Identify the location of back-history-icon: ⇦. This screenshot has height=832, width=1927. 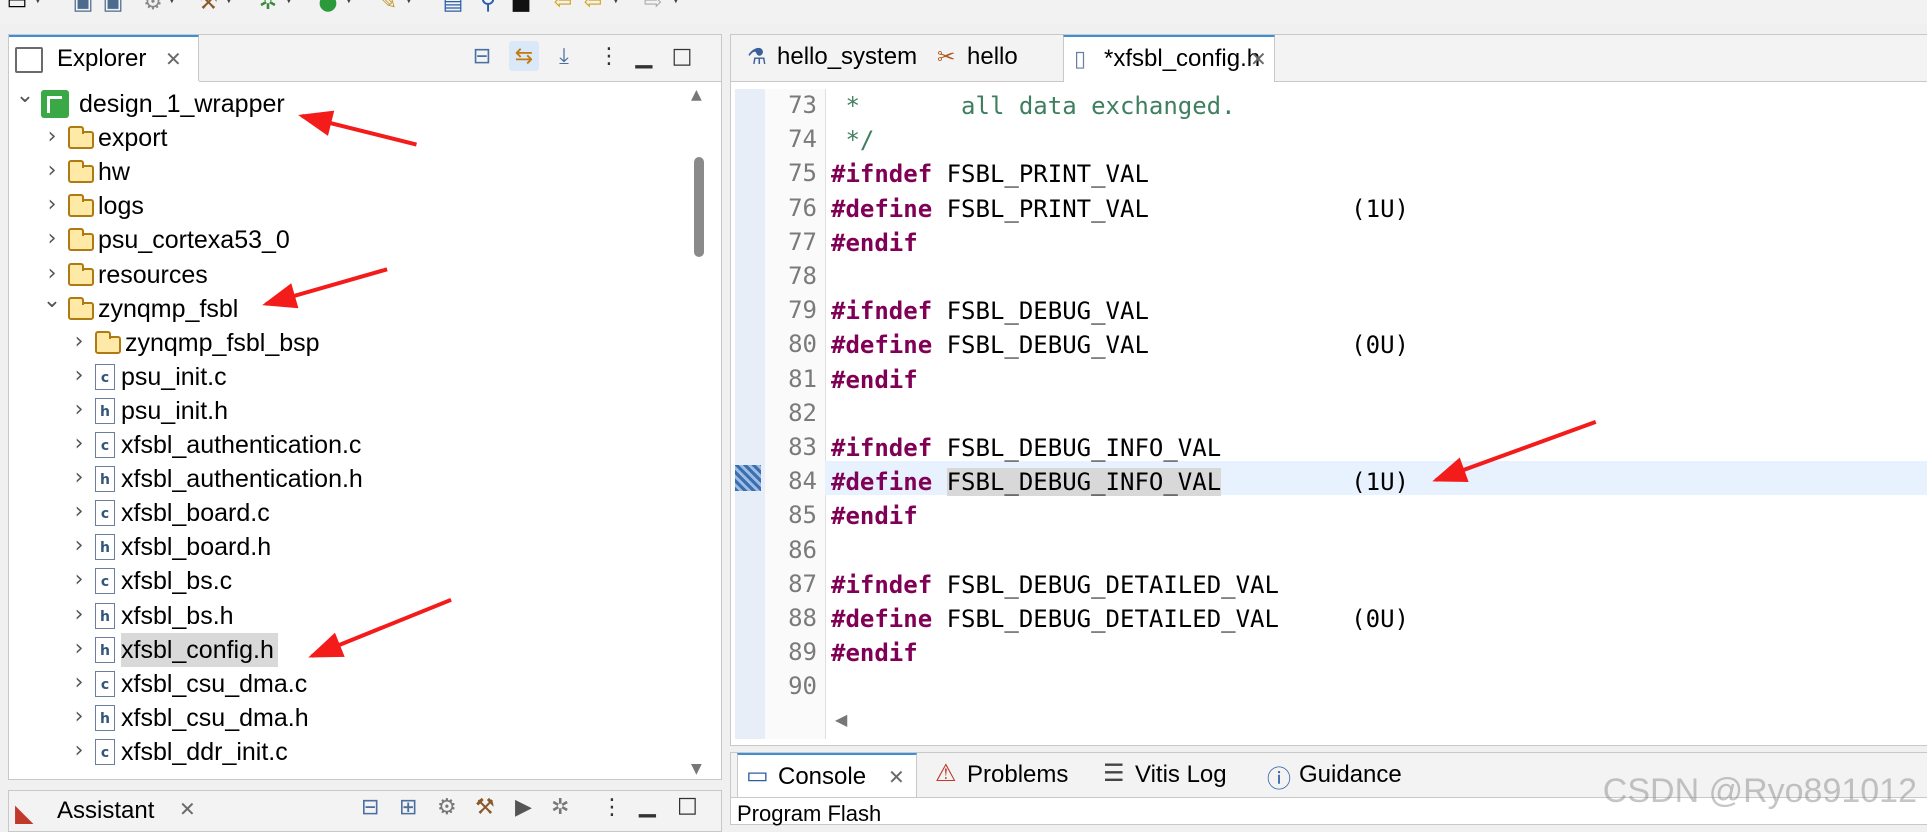
(593, 7).